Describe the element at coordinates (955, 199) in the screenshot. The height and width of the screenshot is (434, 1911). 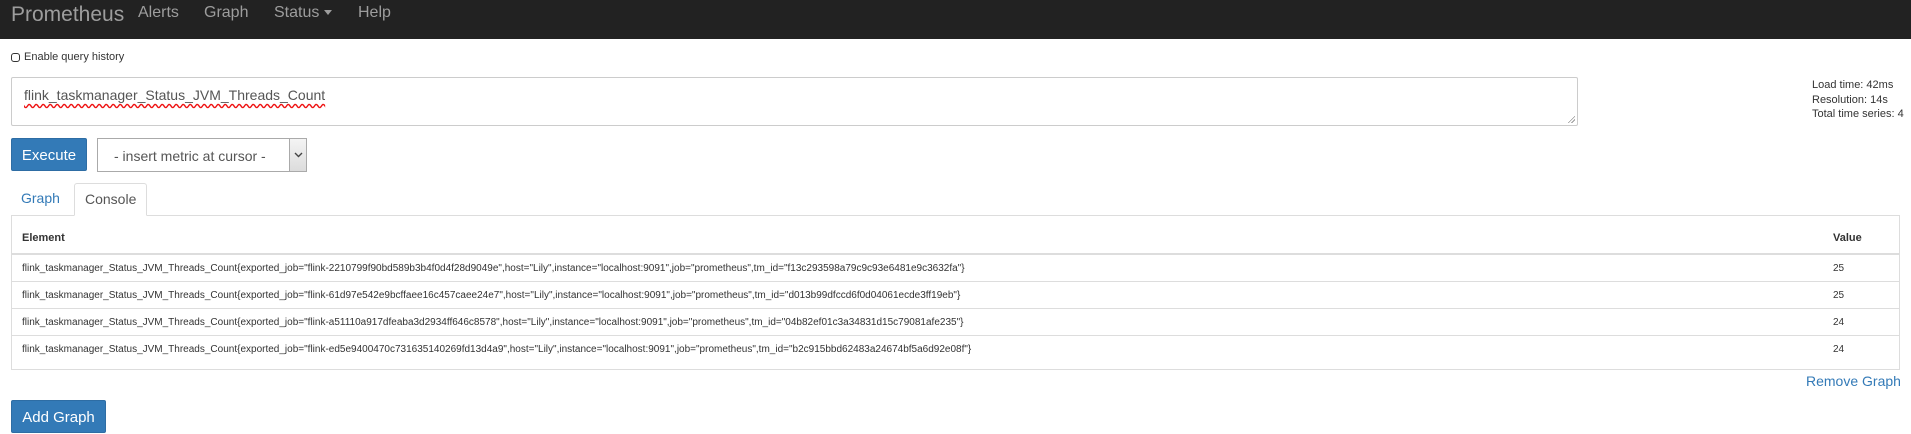
I see `view-tabs: Graph Console` at that location.